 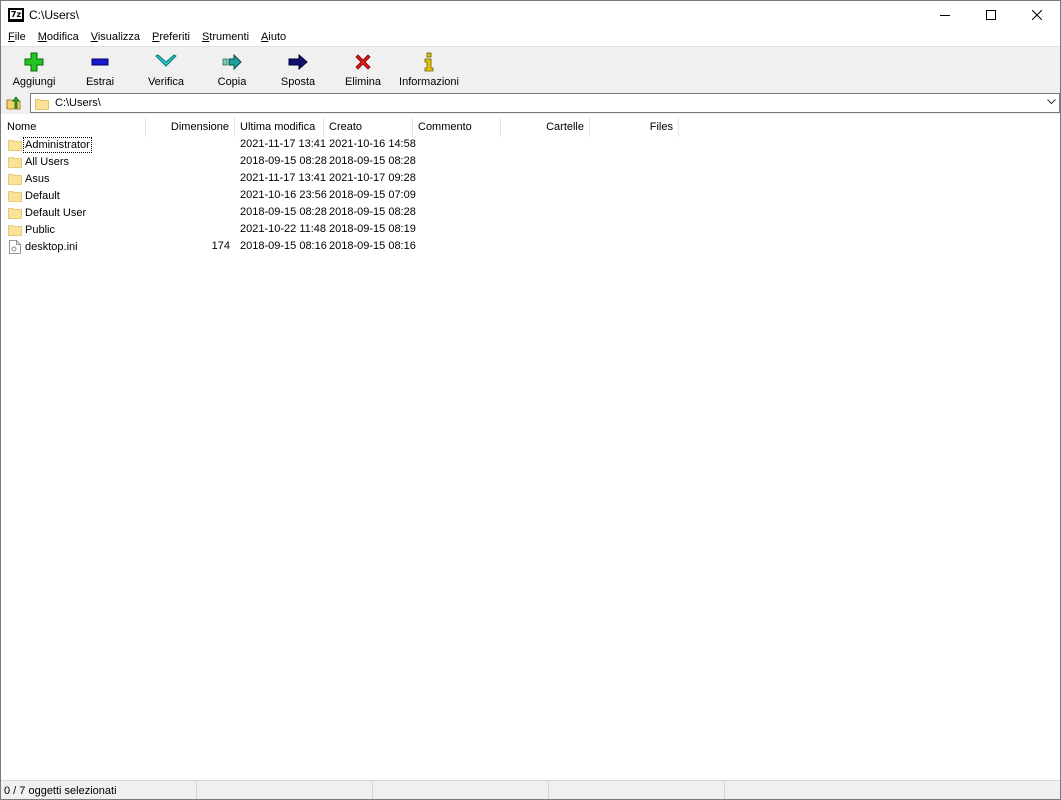 I want to click on copy-button: Copia, so click(x=232, y=70).